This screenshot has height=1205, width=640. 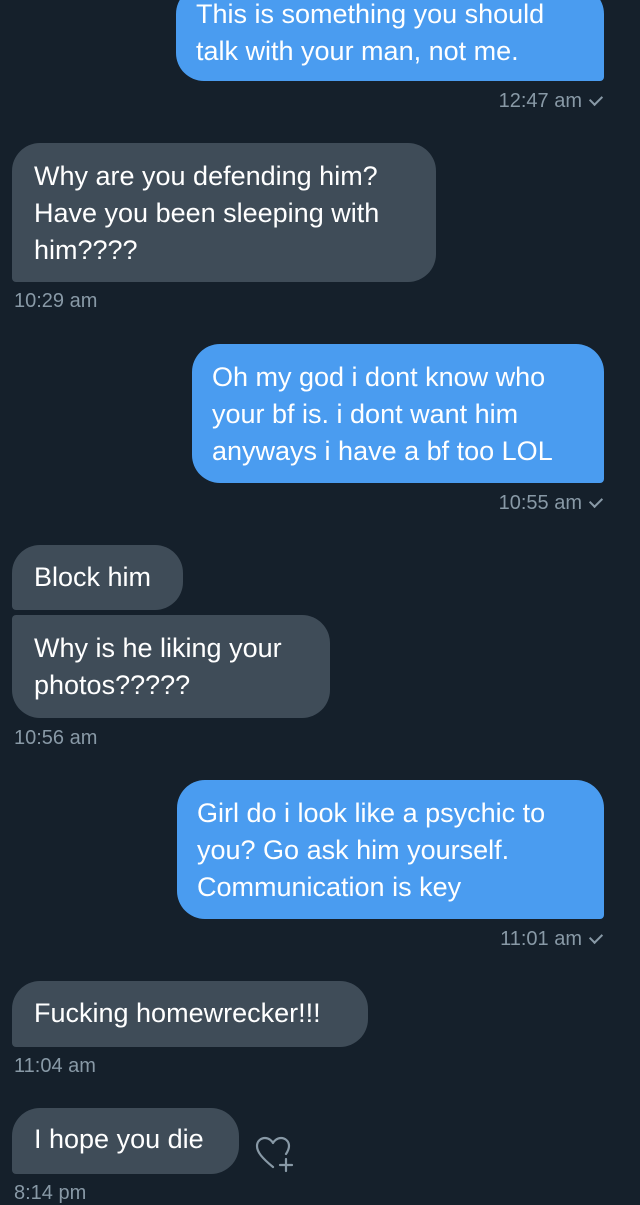 What do you see at coordinates (541, 939) in the screenshot?
I see `timestamp-text: 11:01 am` at bounding box center [541, 939].